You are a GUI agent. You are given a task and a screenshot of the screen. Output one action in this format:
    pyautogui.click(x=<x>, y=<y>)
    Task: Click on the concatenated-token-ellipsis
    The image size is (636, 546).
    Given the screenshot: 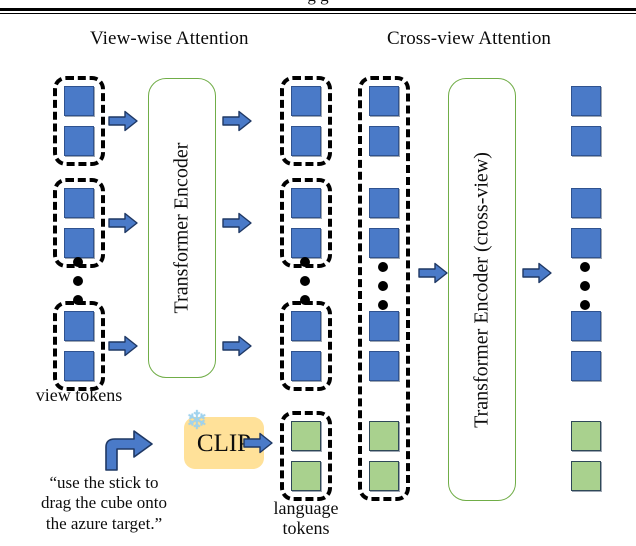 What is the action you would take?
    pyautogui.click(x=384, y=286)
    